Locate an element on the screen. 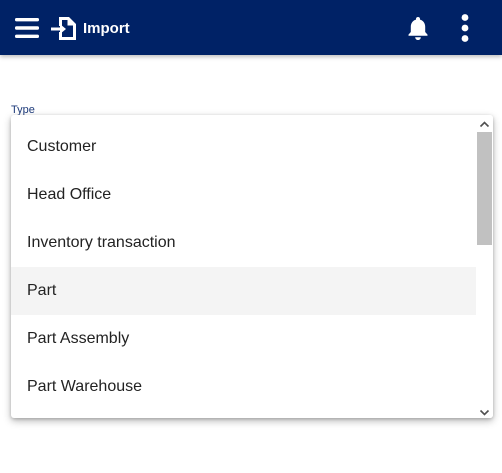  dropdown-scrollbar is located at coordinates (484, 266).